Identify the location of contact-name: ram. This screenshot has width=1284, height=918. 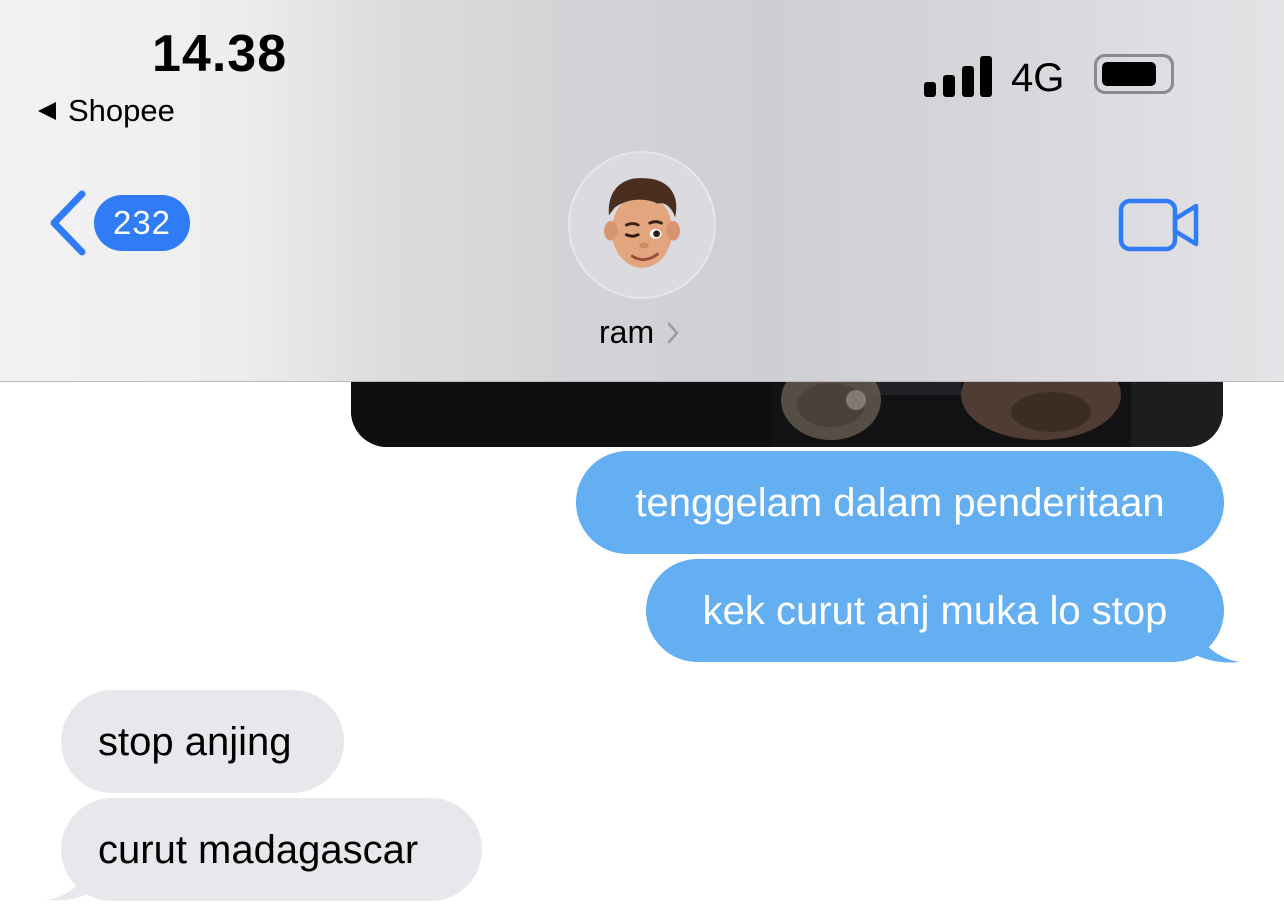
(627, 332).